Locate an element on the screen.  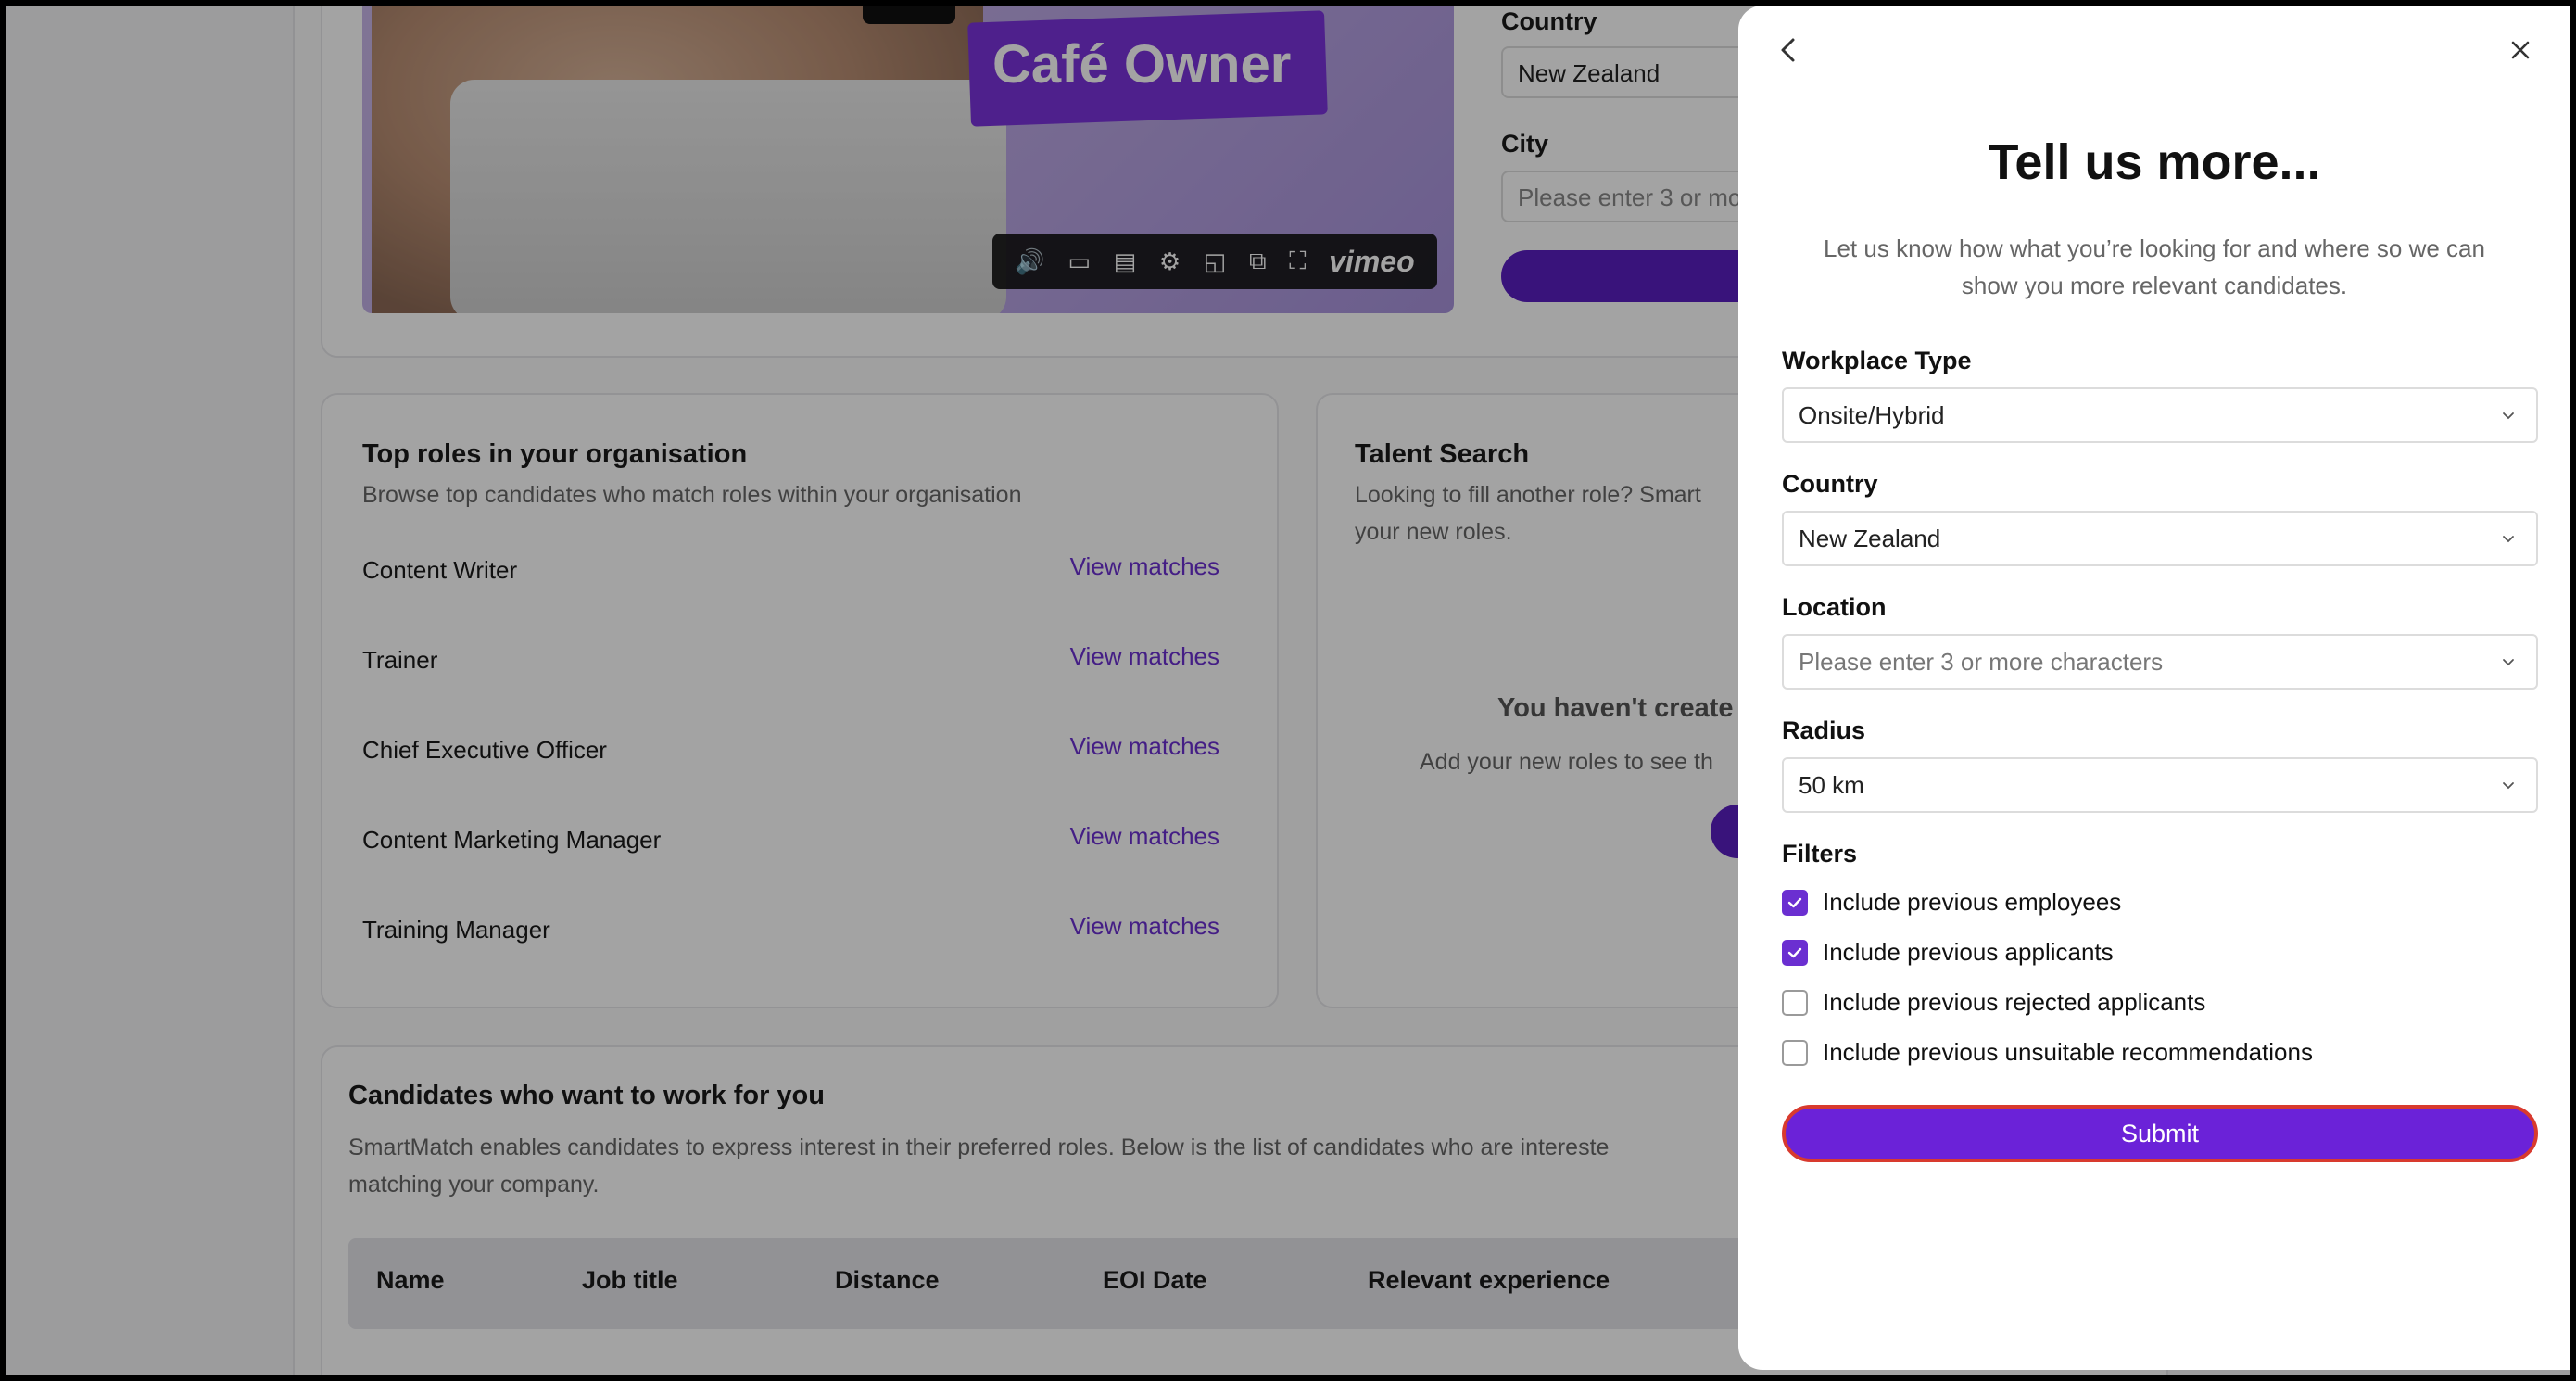
location-label: Location is located at coordinates (1834, 607).